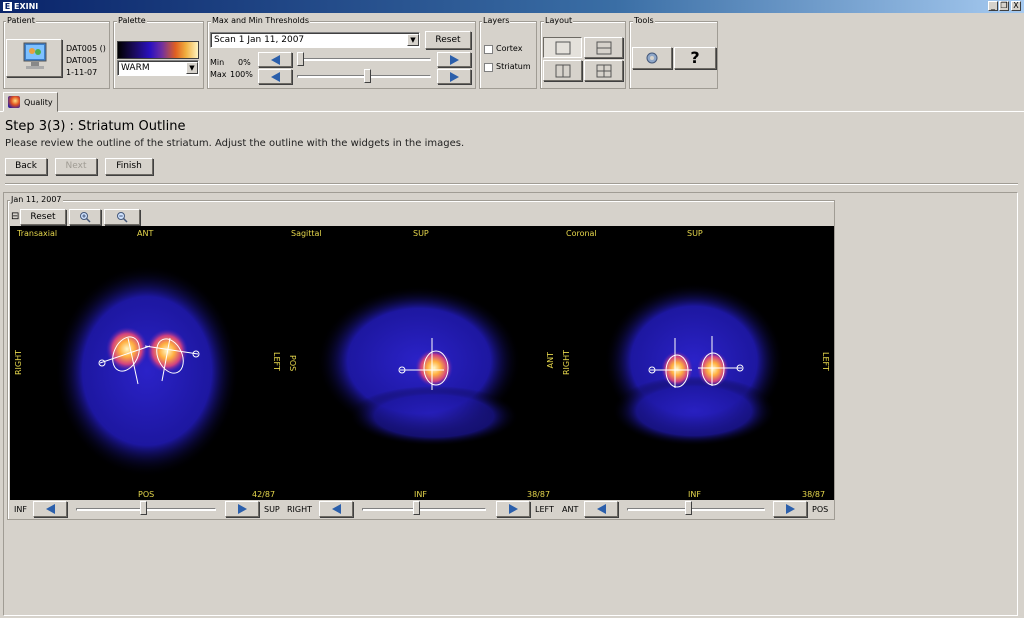 This screenshot has width=1024, height=618. What do you see at coordinates (539, 494) in the screenshot?
I see `sagittal-counter: 38/87` at bounding box center [539, 494].